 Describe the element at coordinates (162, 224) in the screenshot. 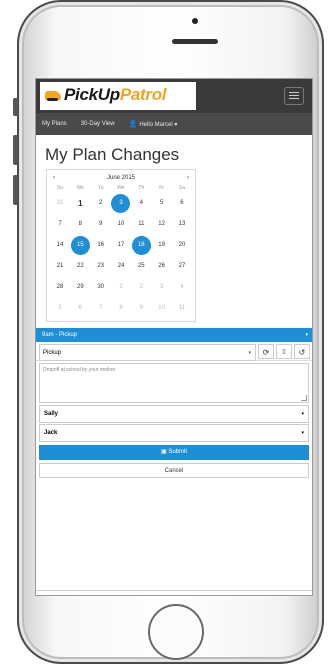

I see `calendar-day: 12` at that location.